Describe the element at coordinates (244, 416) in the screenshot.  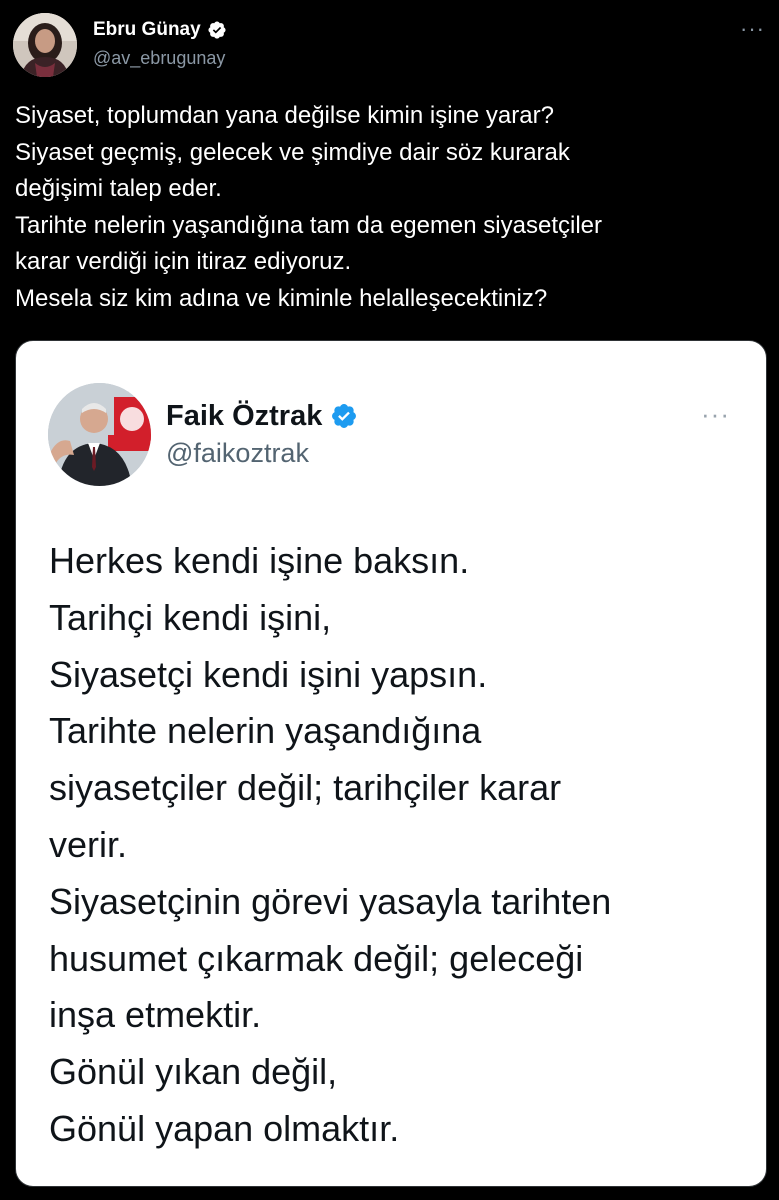
I see `quoted-author-name: Faik Öztrak` at that location.